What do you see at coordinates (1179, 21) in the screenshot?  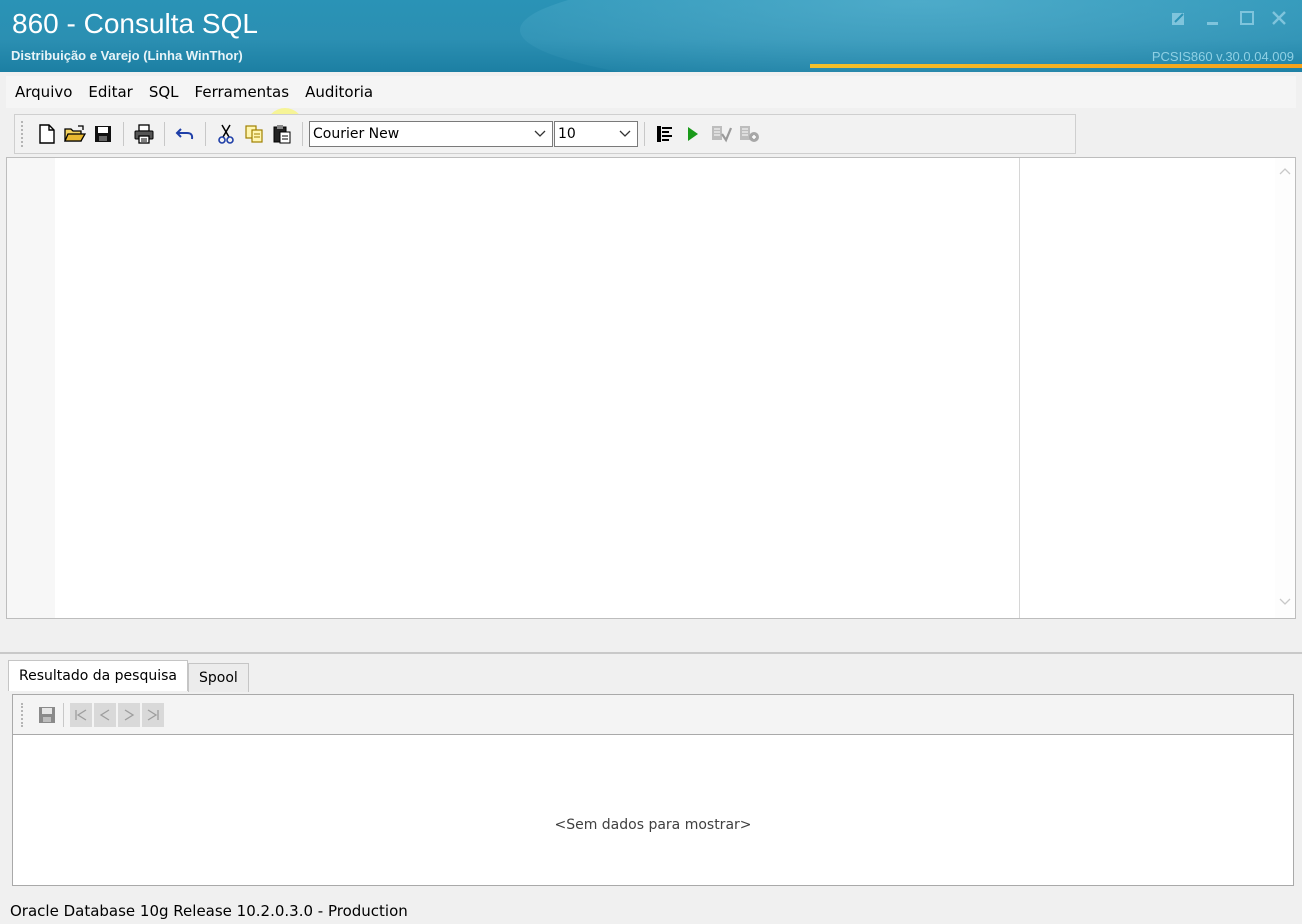 I see `restore-icon` at bounding box center [1179, 21].